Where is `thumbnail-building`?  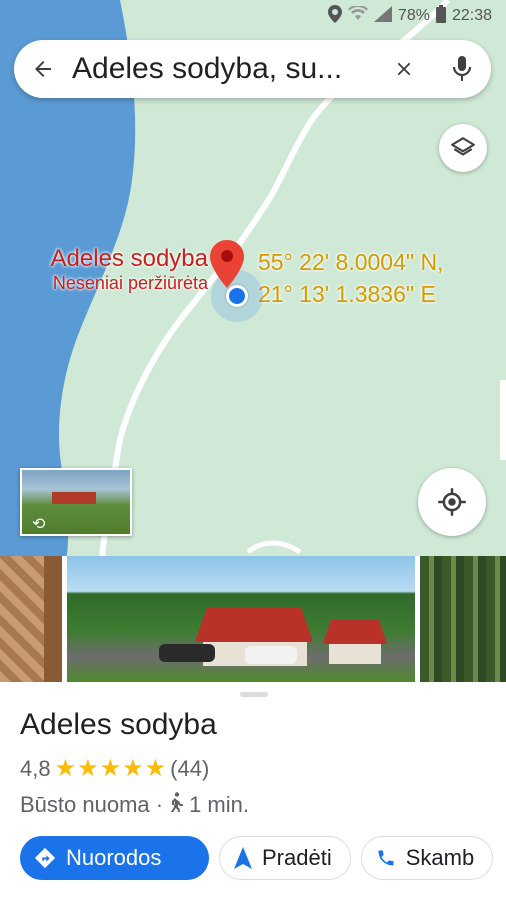
thumbnail-building is located at coordinates (74, 498).